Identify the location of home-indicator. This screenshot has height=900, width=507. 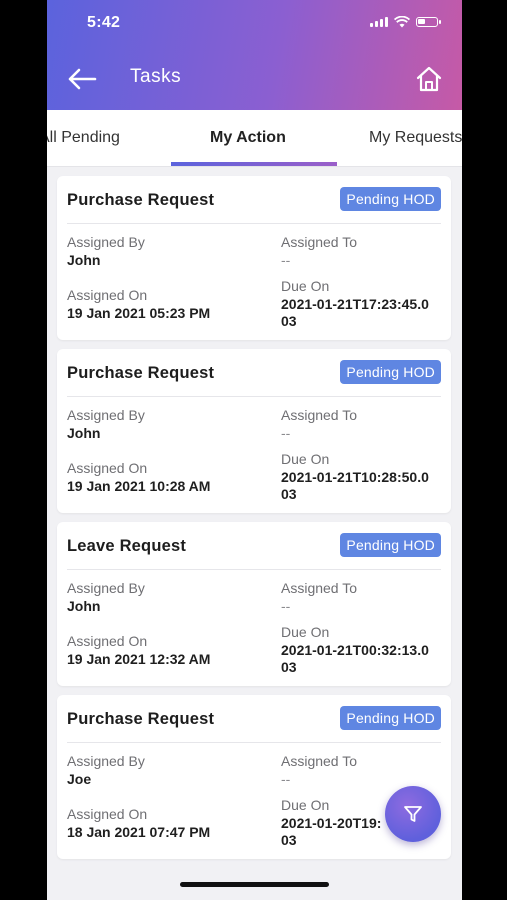
(254, 884).